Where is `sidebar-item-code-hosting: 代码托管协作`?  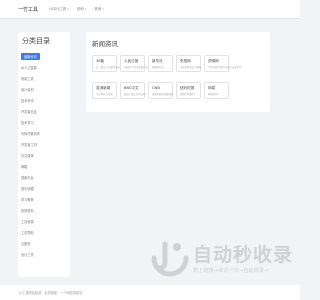 sidebar-item-code-hosting: 代码托管协作 is located at coordinates (44, 133).